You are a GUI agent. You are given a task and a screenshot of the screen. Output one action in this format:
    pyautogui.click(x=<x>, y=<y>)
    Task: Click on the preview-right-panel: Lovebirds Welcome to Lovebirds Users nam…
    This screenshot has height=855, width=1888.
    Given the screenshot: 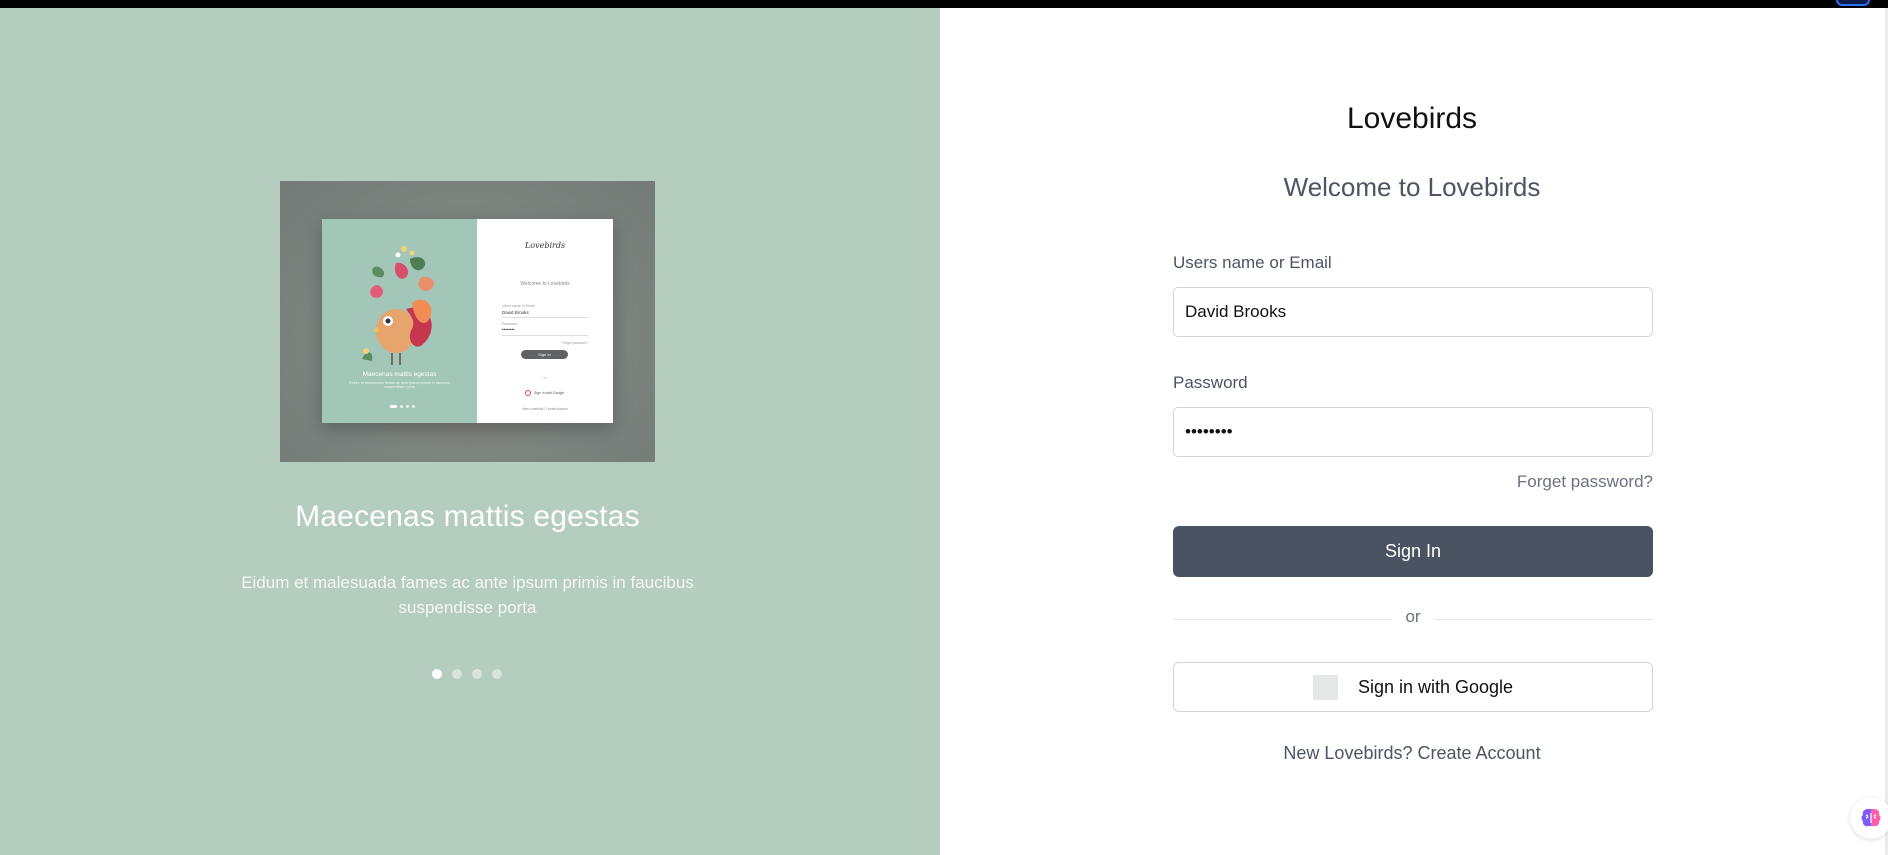 What is the action you would take?
    pyautogui.click(x=545, y=321)
    